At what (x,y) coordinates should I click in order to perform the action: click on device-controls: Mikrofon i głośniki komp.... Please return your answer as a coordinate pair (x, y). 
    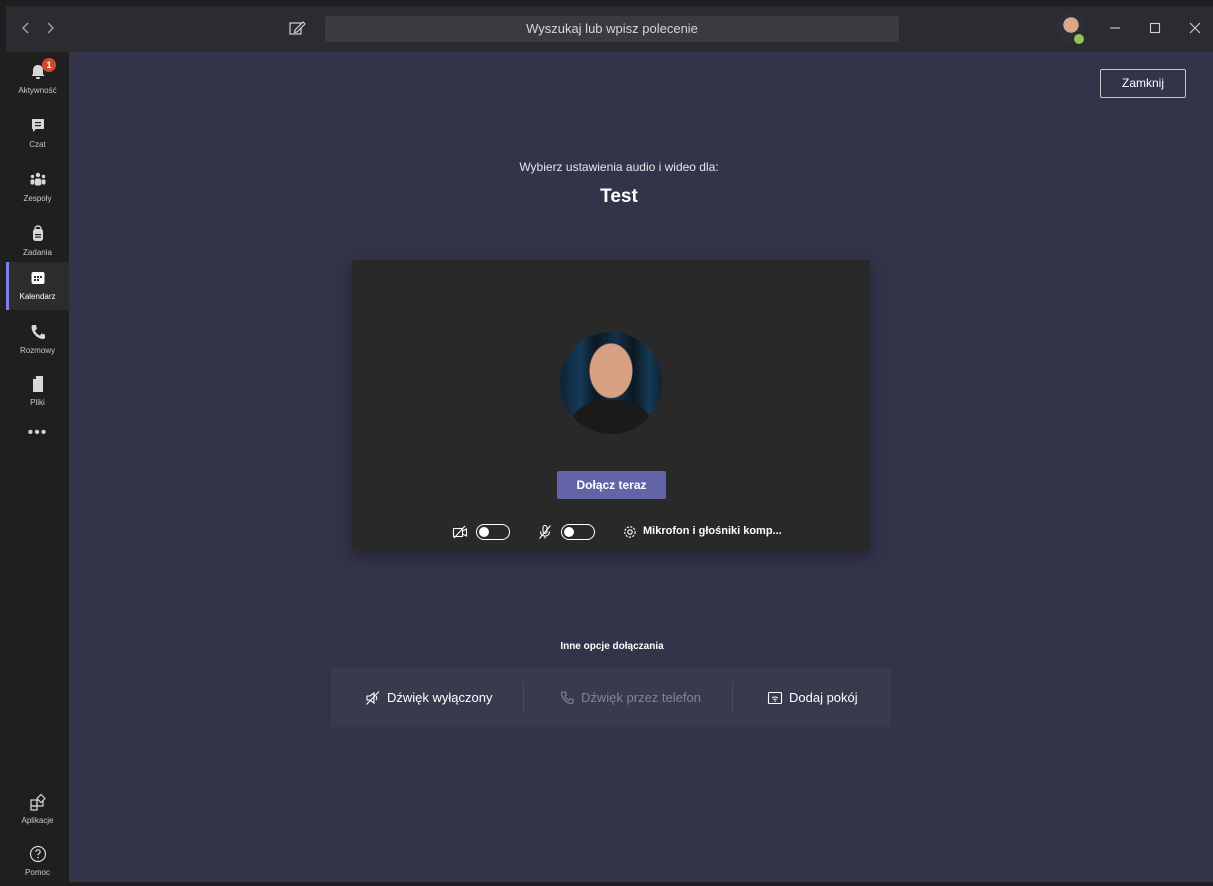
    Looking at the image, I should click on (611, 533).